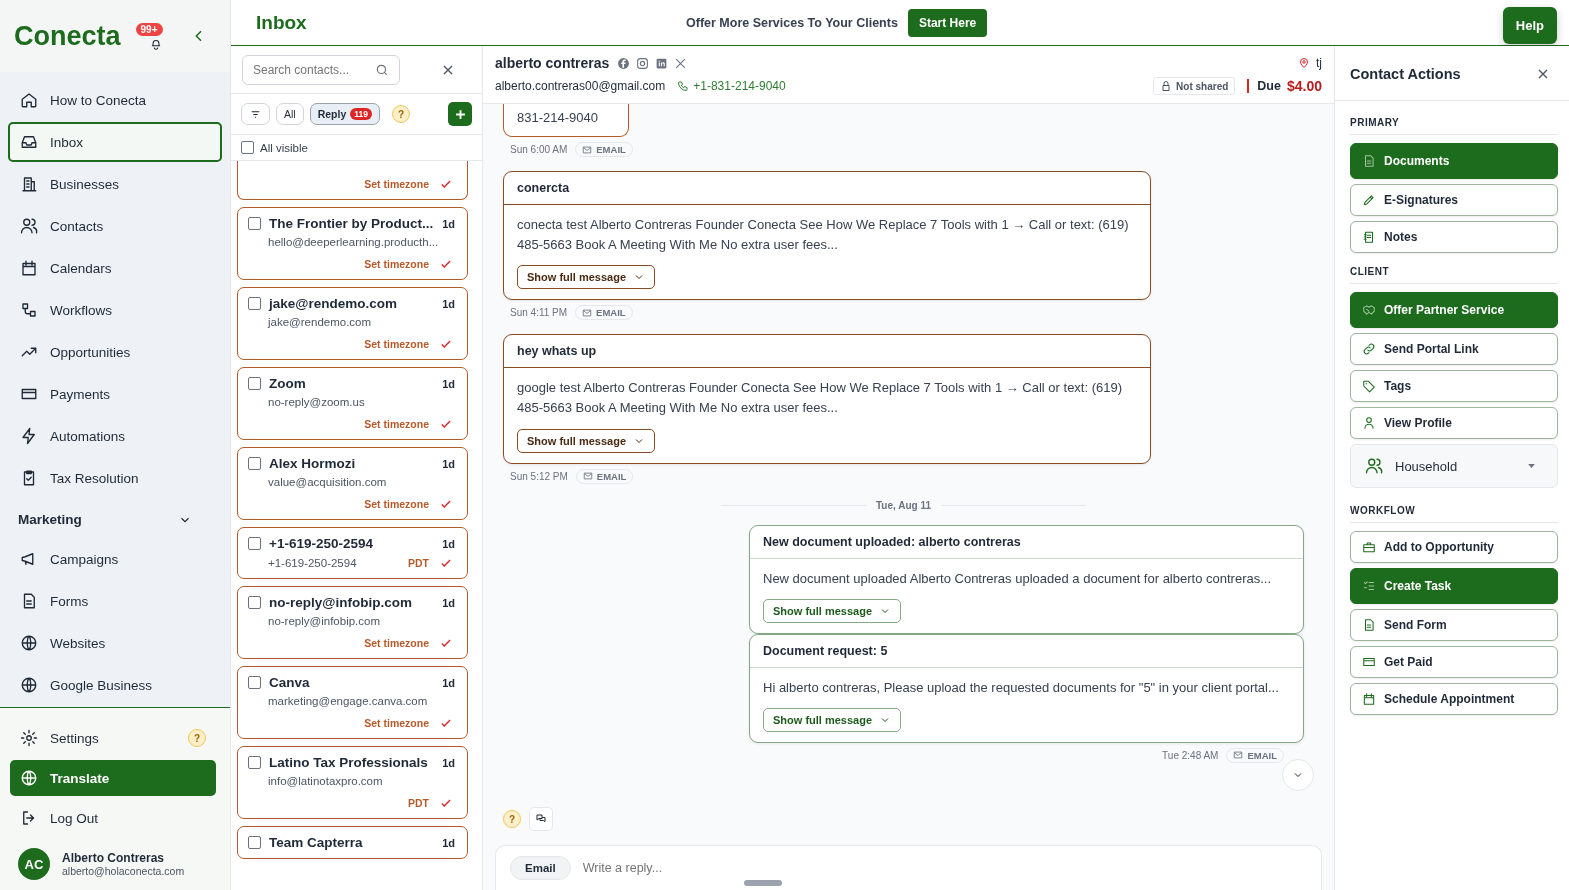 Image resolution: width=1569 pixels, height=890 pixels. Describe the element at coordinates (113, 818) in the screenshot. I see `sidebar-button: Log Out` at that location.